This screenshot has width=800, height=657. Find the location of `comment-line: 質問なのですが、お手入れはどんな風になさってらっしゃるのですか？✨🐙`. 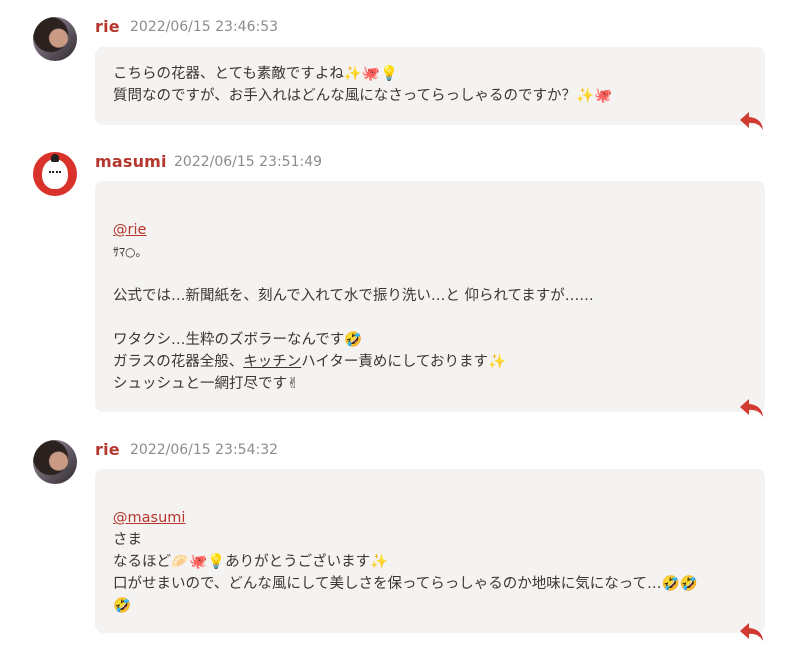

comment-line: 質問なのですが、お手入れはどんな風になさってらっしゃるのですか？✨🐙 is located at coordinates (363, 96).